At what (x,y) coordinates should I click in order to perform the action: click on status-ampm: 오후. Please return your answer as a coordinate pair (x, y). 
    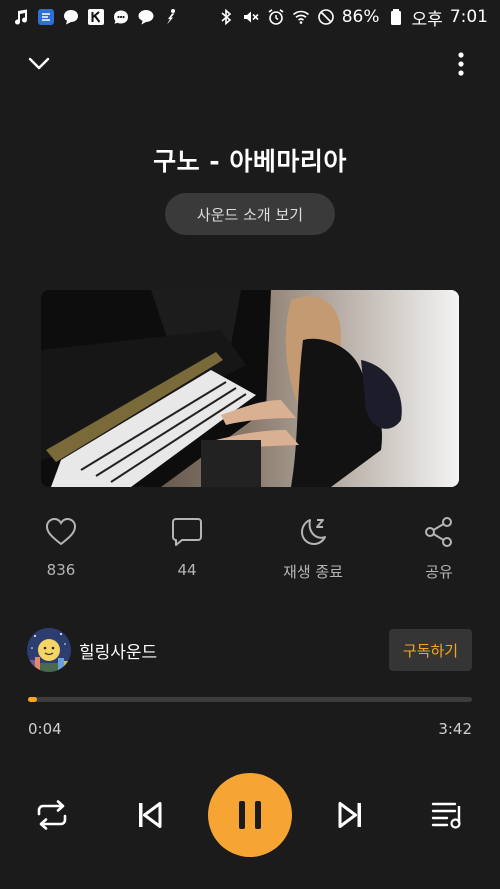
    Looking at the image, I should click on (427, 19).